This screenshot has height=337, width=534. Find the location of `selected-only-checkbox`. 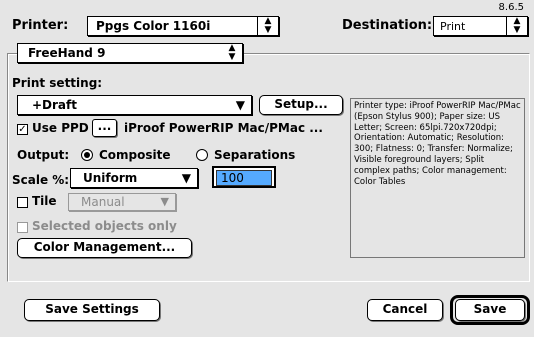

selected-only-checkbox is located at coordinates (22, 227).